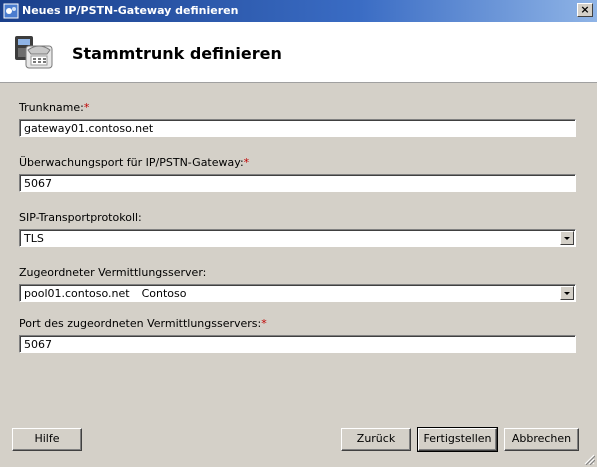 The width and height of the screenshot is (597, 467). Describe the element at coordinates (177, 53) in the screenshot. I see `page-title: Stammtrunk definieren` at that location.